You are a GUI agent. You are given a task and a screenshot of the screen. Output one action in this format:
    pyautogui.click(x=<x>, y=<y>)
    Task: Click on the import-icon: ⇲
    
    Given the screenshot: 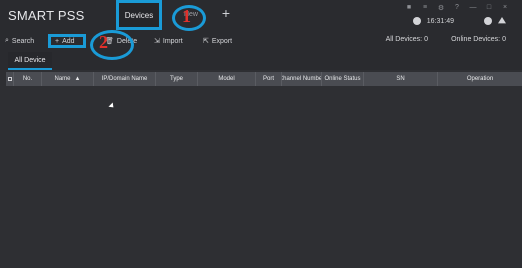 What is the action you would take?
    pyautogui.click(x=157, y=41)
    